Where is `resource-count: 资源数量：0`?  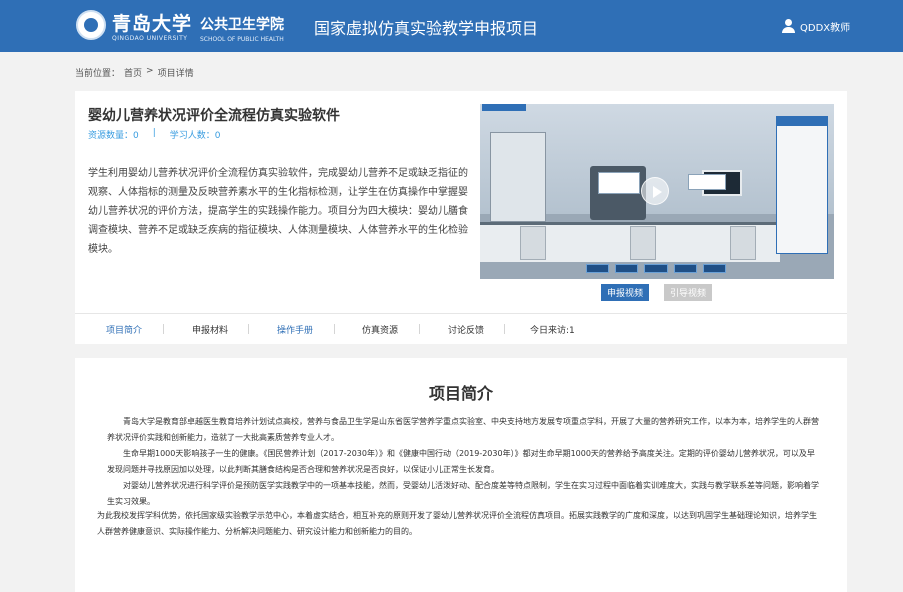 resource-count: 资源数量：0 is located at coordinates (113, 136).